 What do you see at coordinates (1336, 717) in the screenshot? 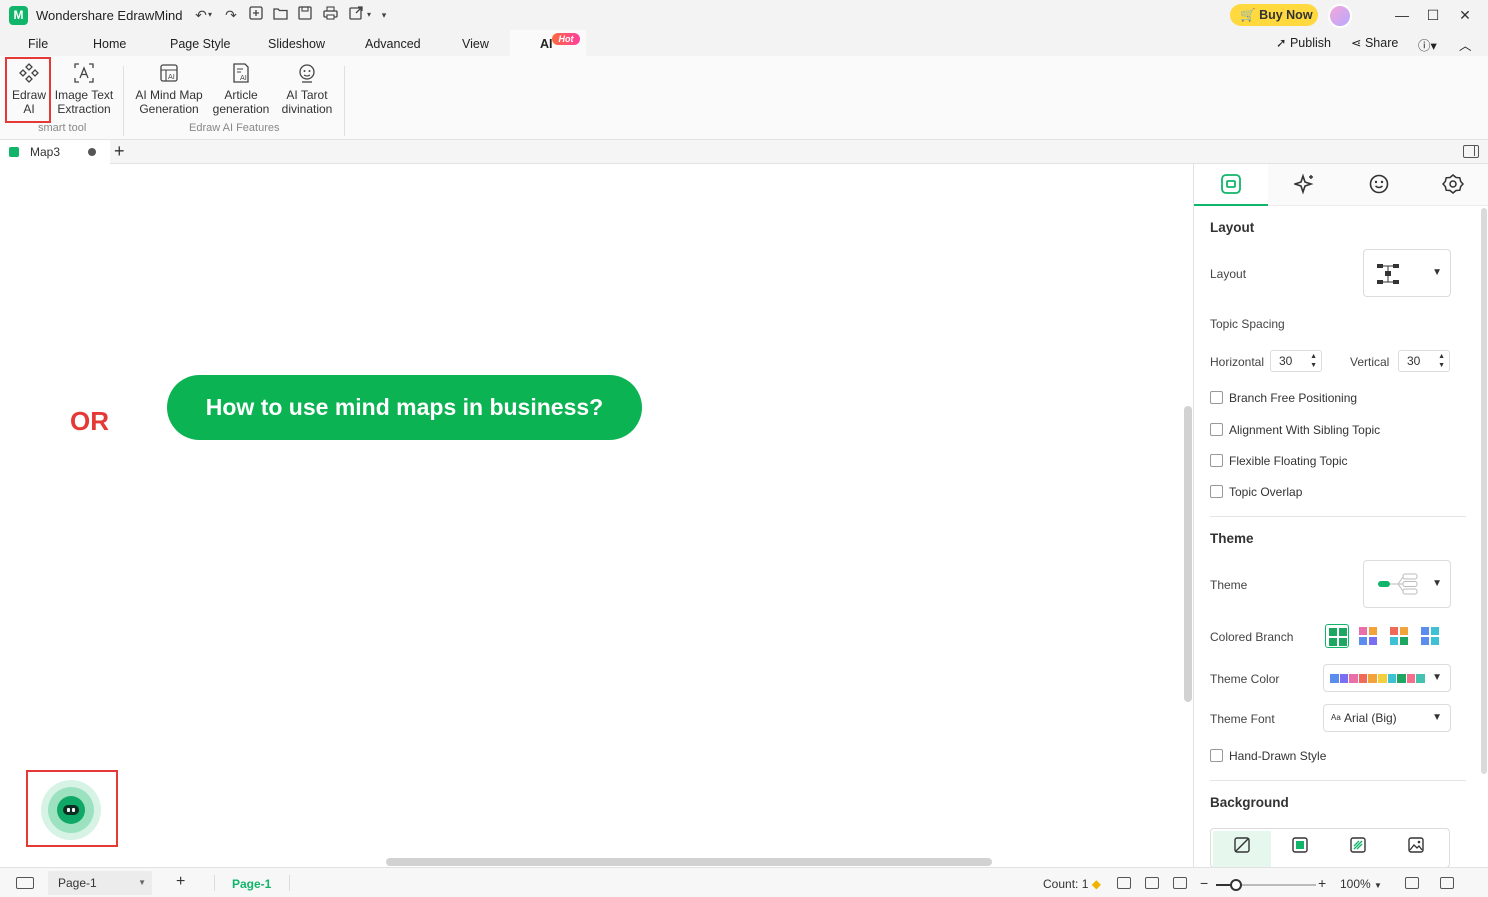
I see `font-icon: Aa` at bounding box center [1336, 717].